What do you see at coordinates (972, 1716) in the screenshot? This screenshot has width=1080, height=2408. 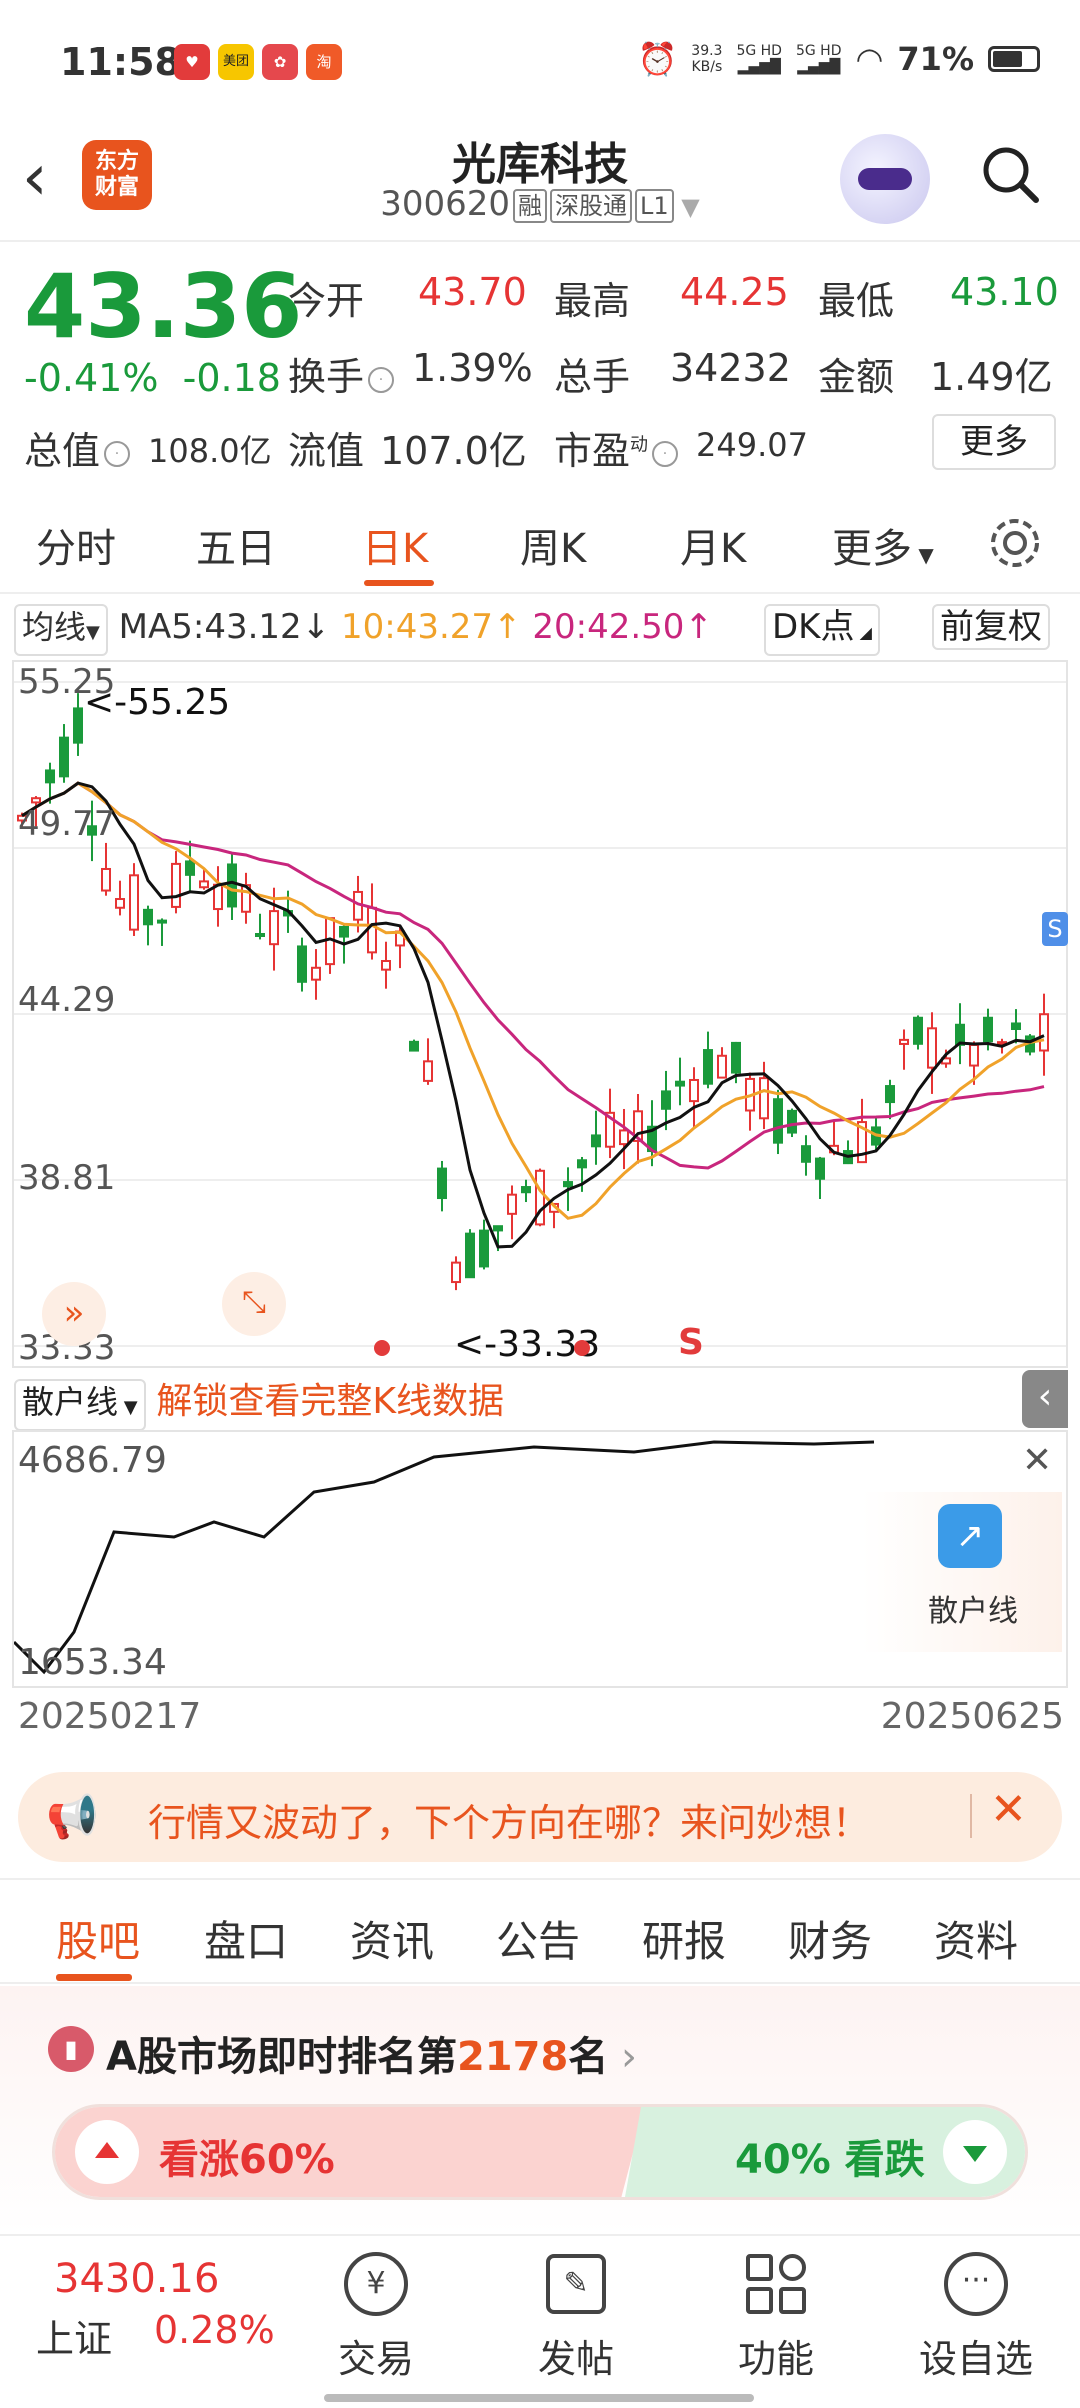 I see `end-date: 20250625` at bounding box center [972, 1716].